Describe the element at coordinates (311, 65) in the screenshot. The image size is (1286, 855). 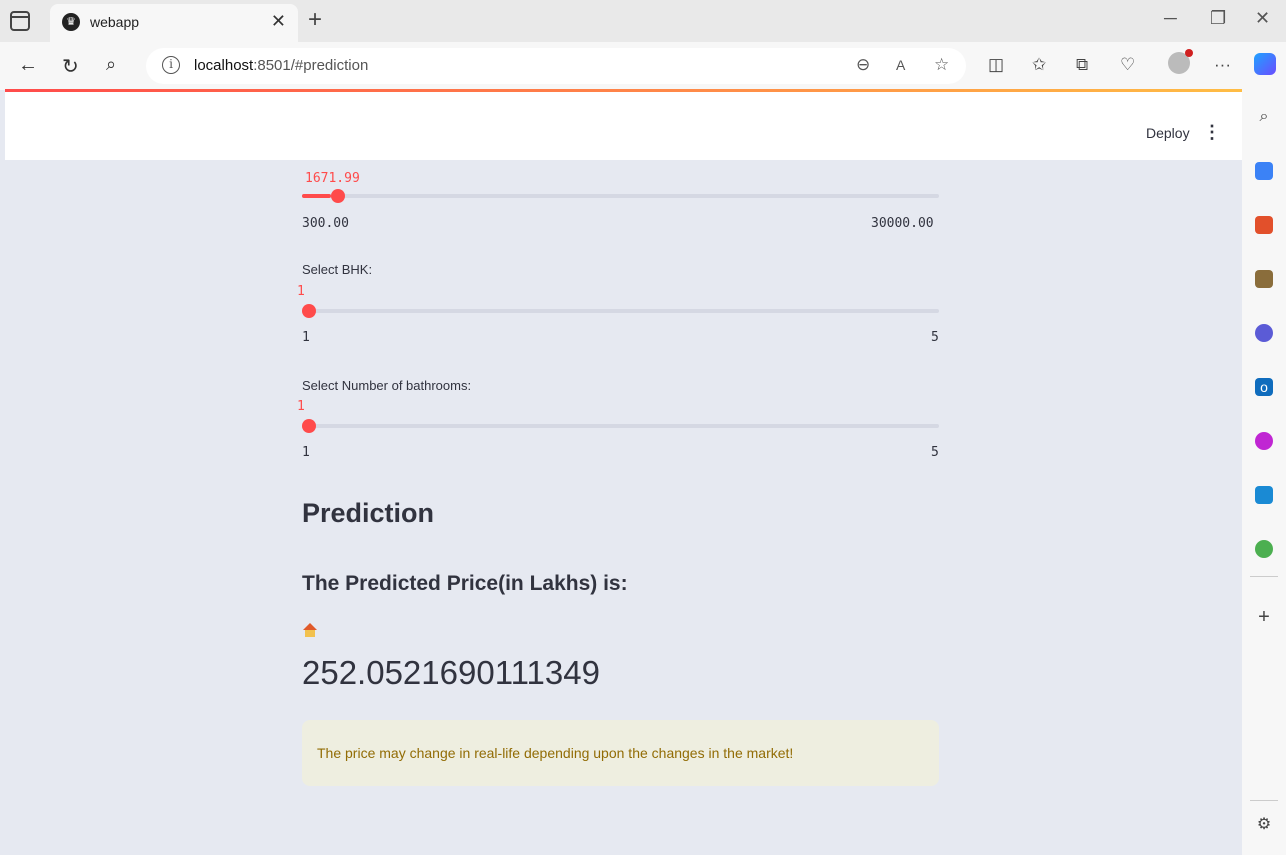
I see `url-path: :8501/#prediction` at that location.